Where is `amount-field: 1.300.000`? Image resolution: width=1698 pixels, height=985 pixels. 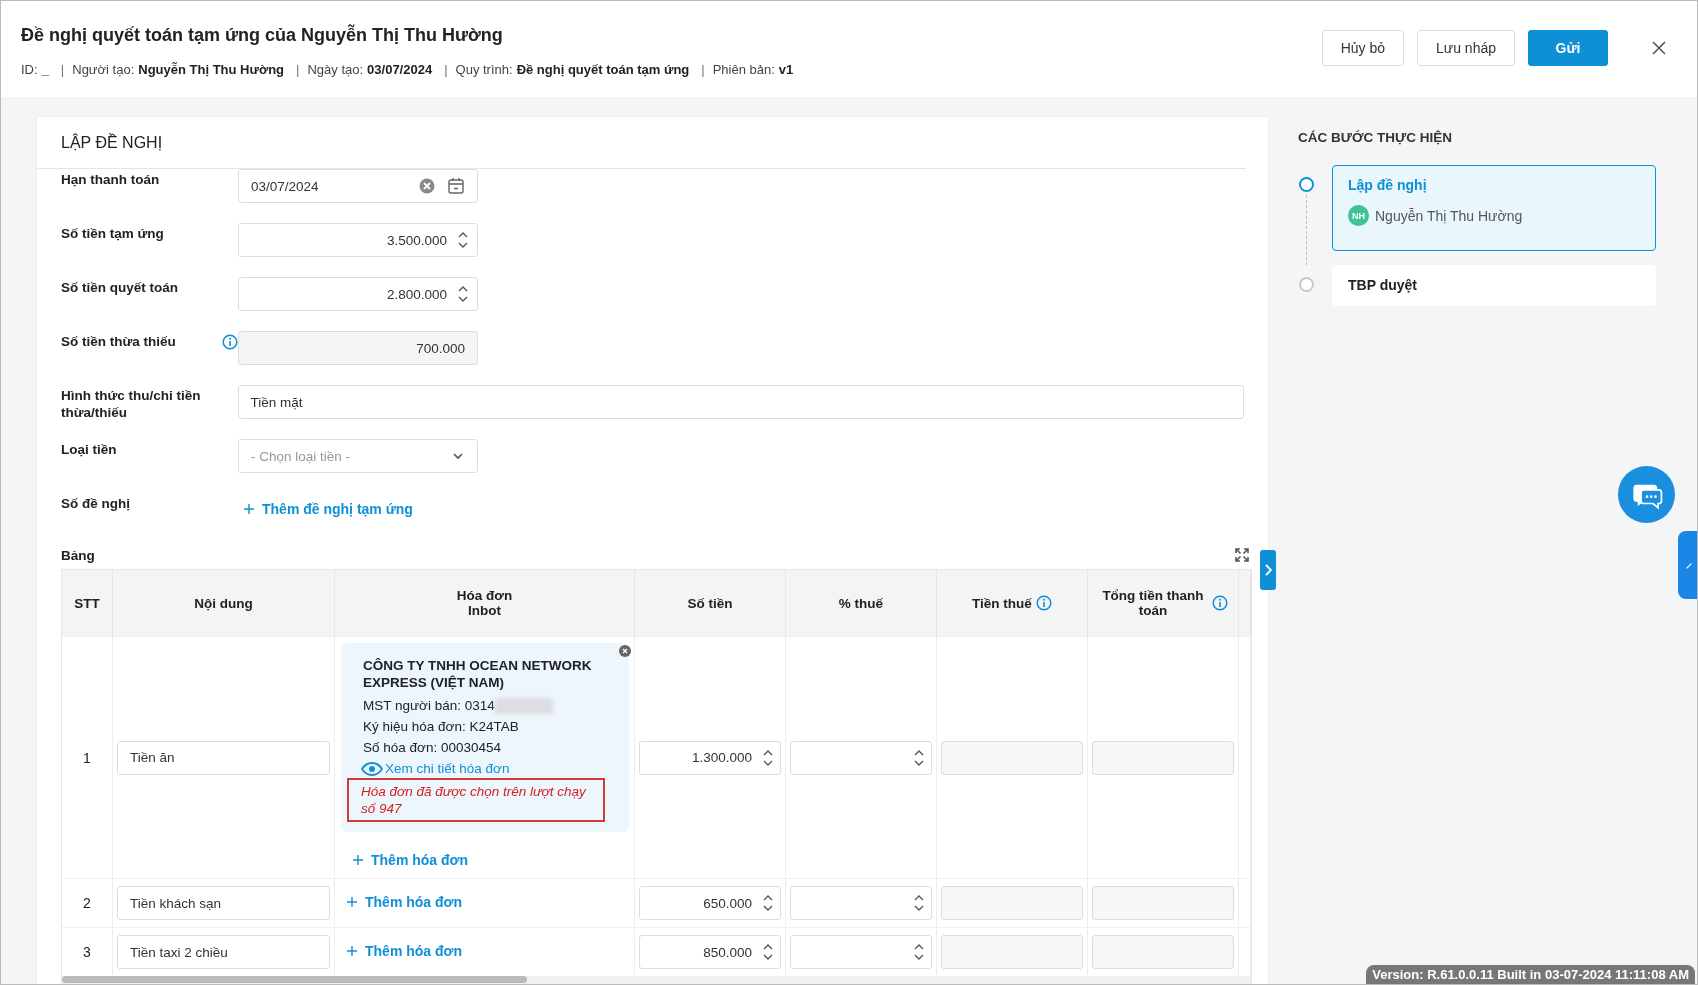
amount-field: 1.300.000 is located at coordinates (710, 757).